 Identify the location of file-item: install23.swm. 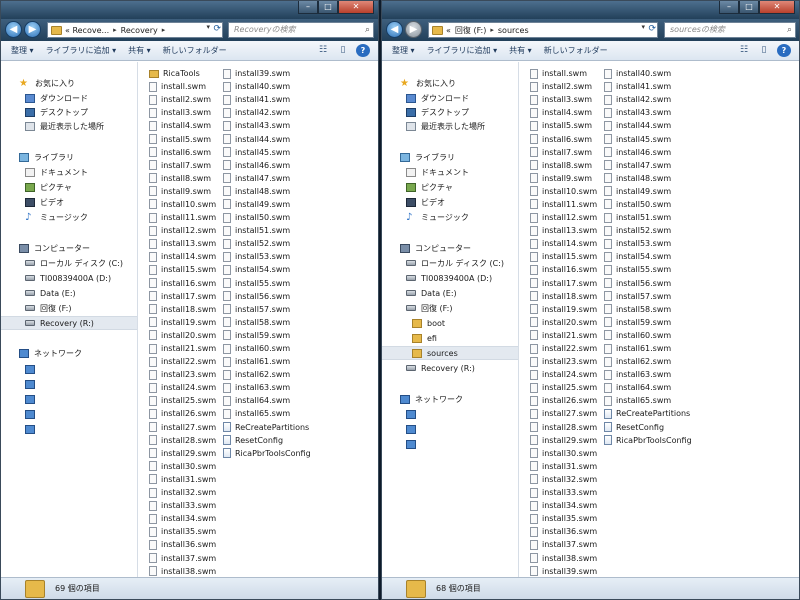
(182, 374).